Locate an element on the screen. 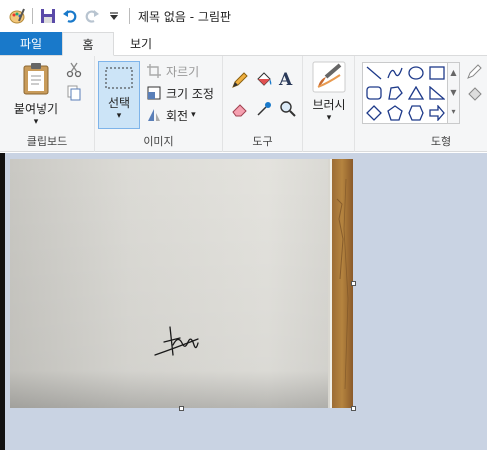 The width and height of the screenshot is (487, 450). ribbon-tabs: 파일 홈 보기 is located at coordinates (243, 44).